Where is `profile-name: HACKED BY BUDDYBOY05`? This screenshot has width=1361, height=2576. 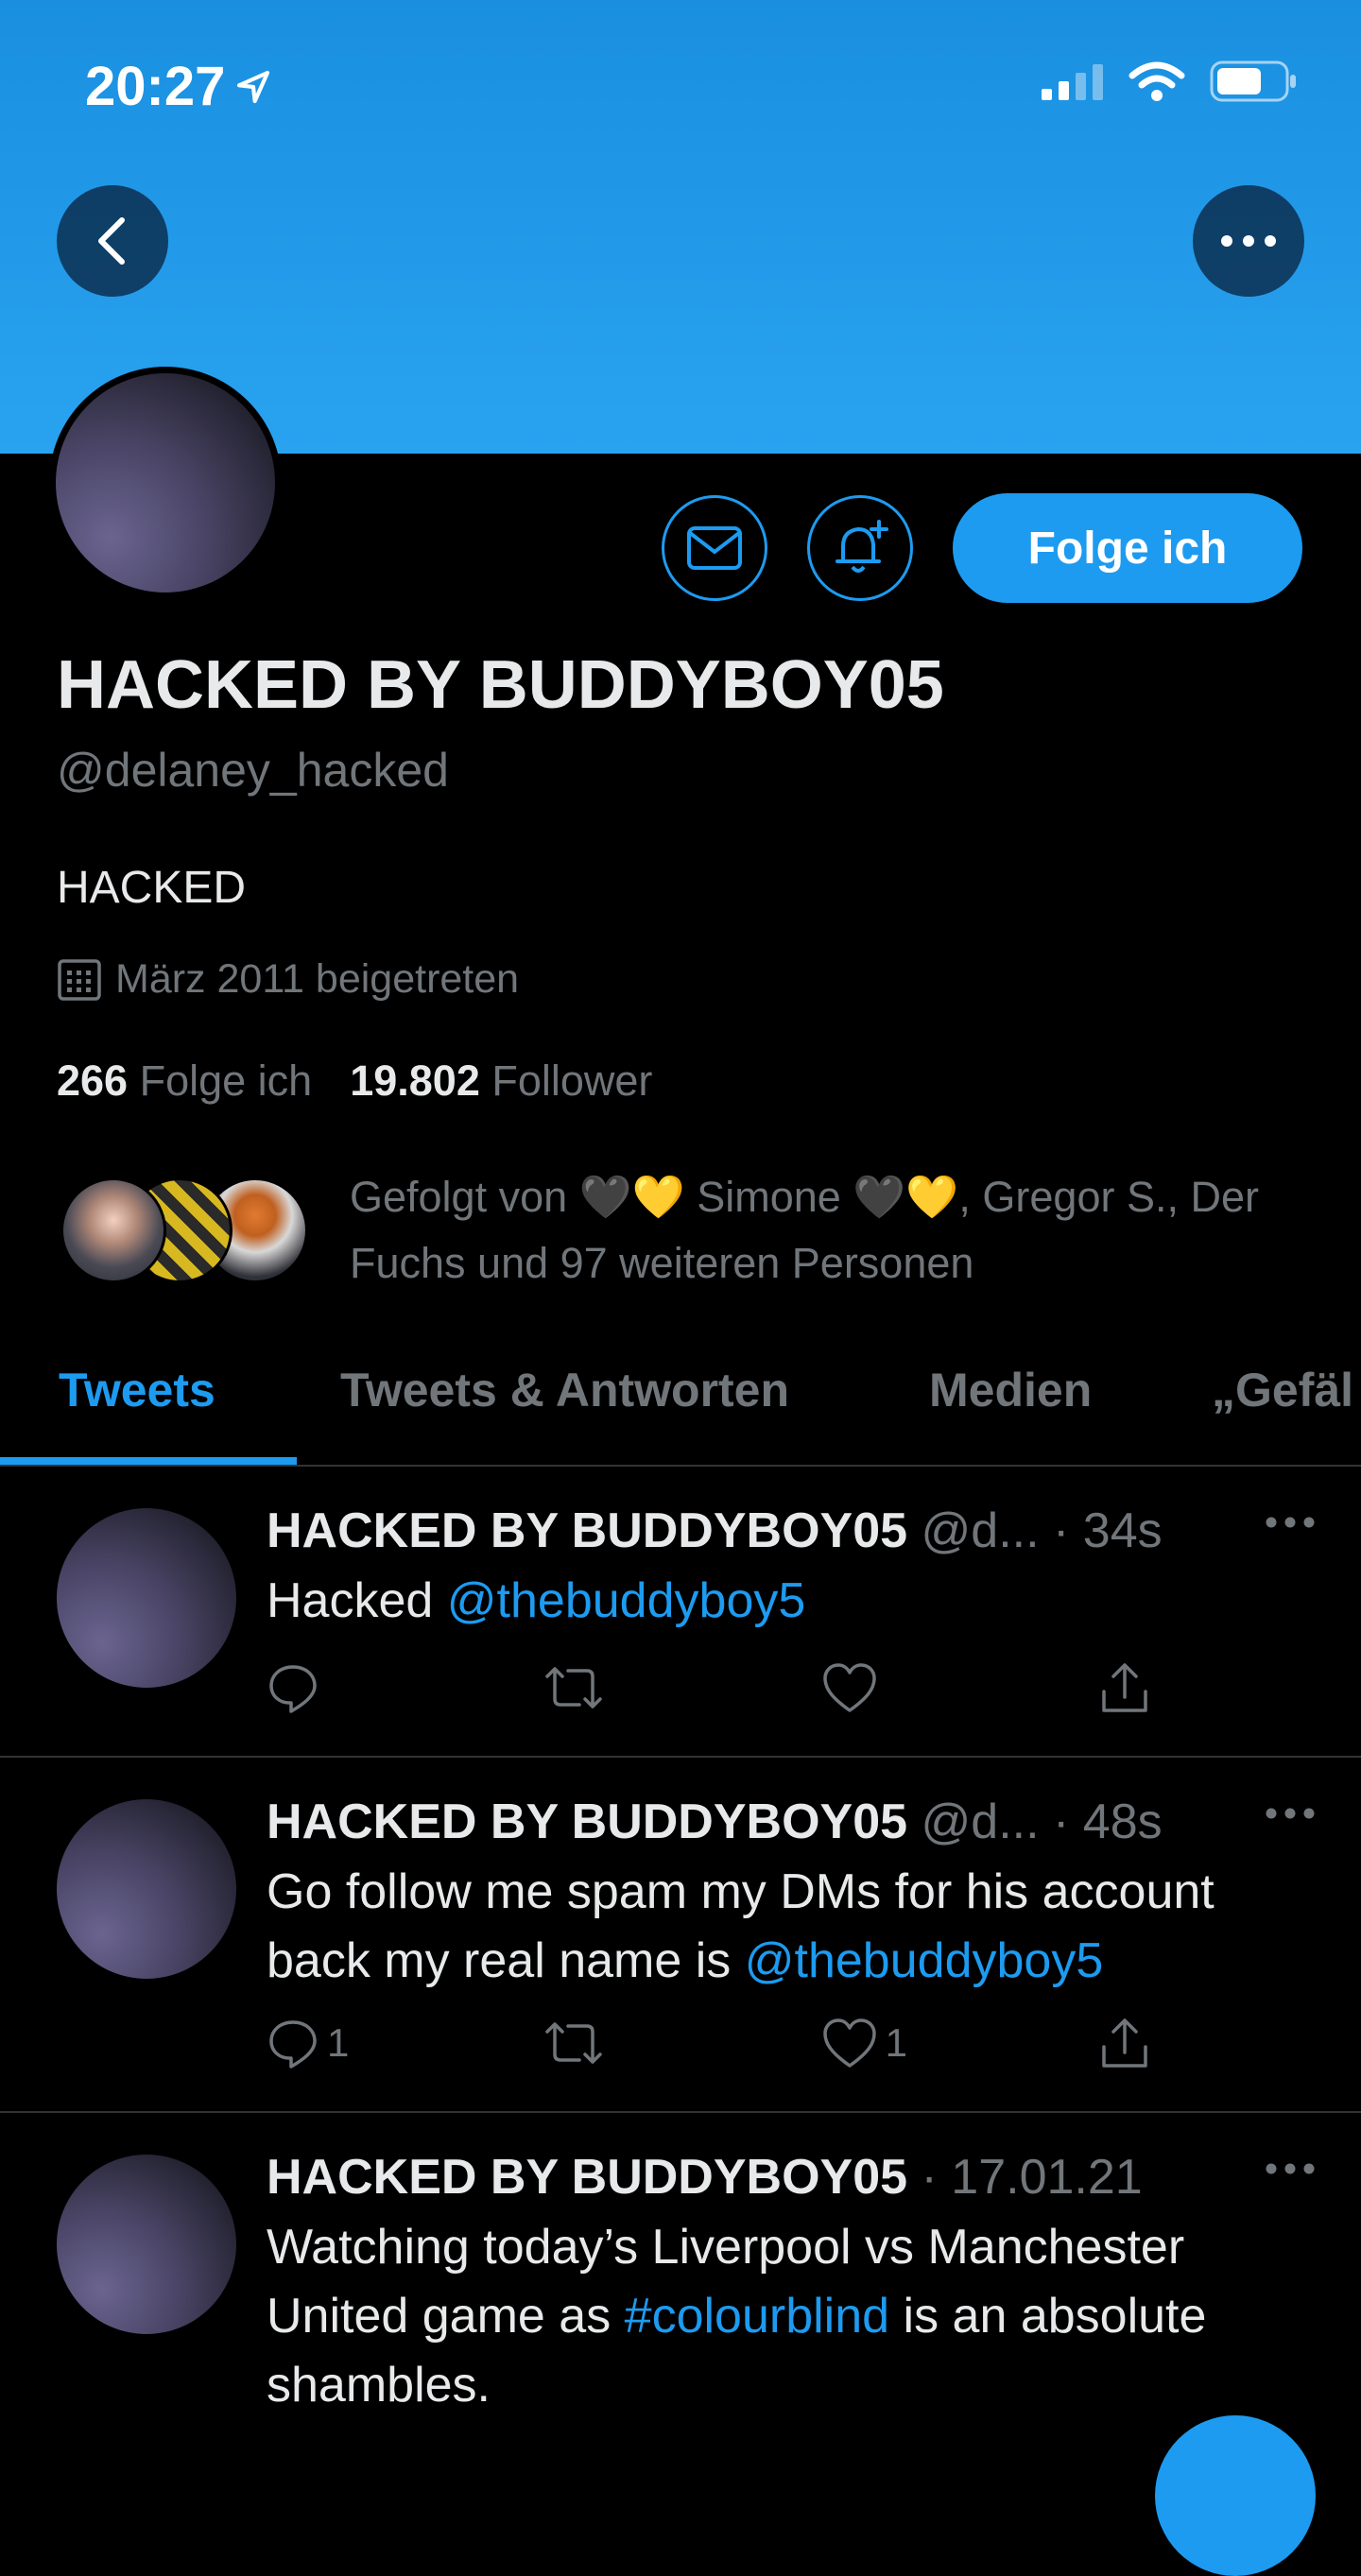
profile-name: HACKED BY BUDDYBOY05 is located at coordinates (500, 685).